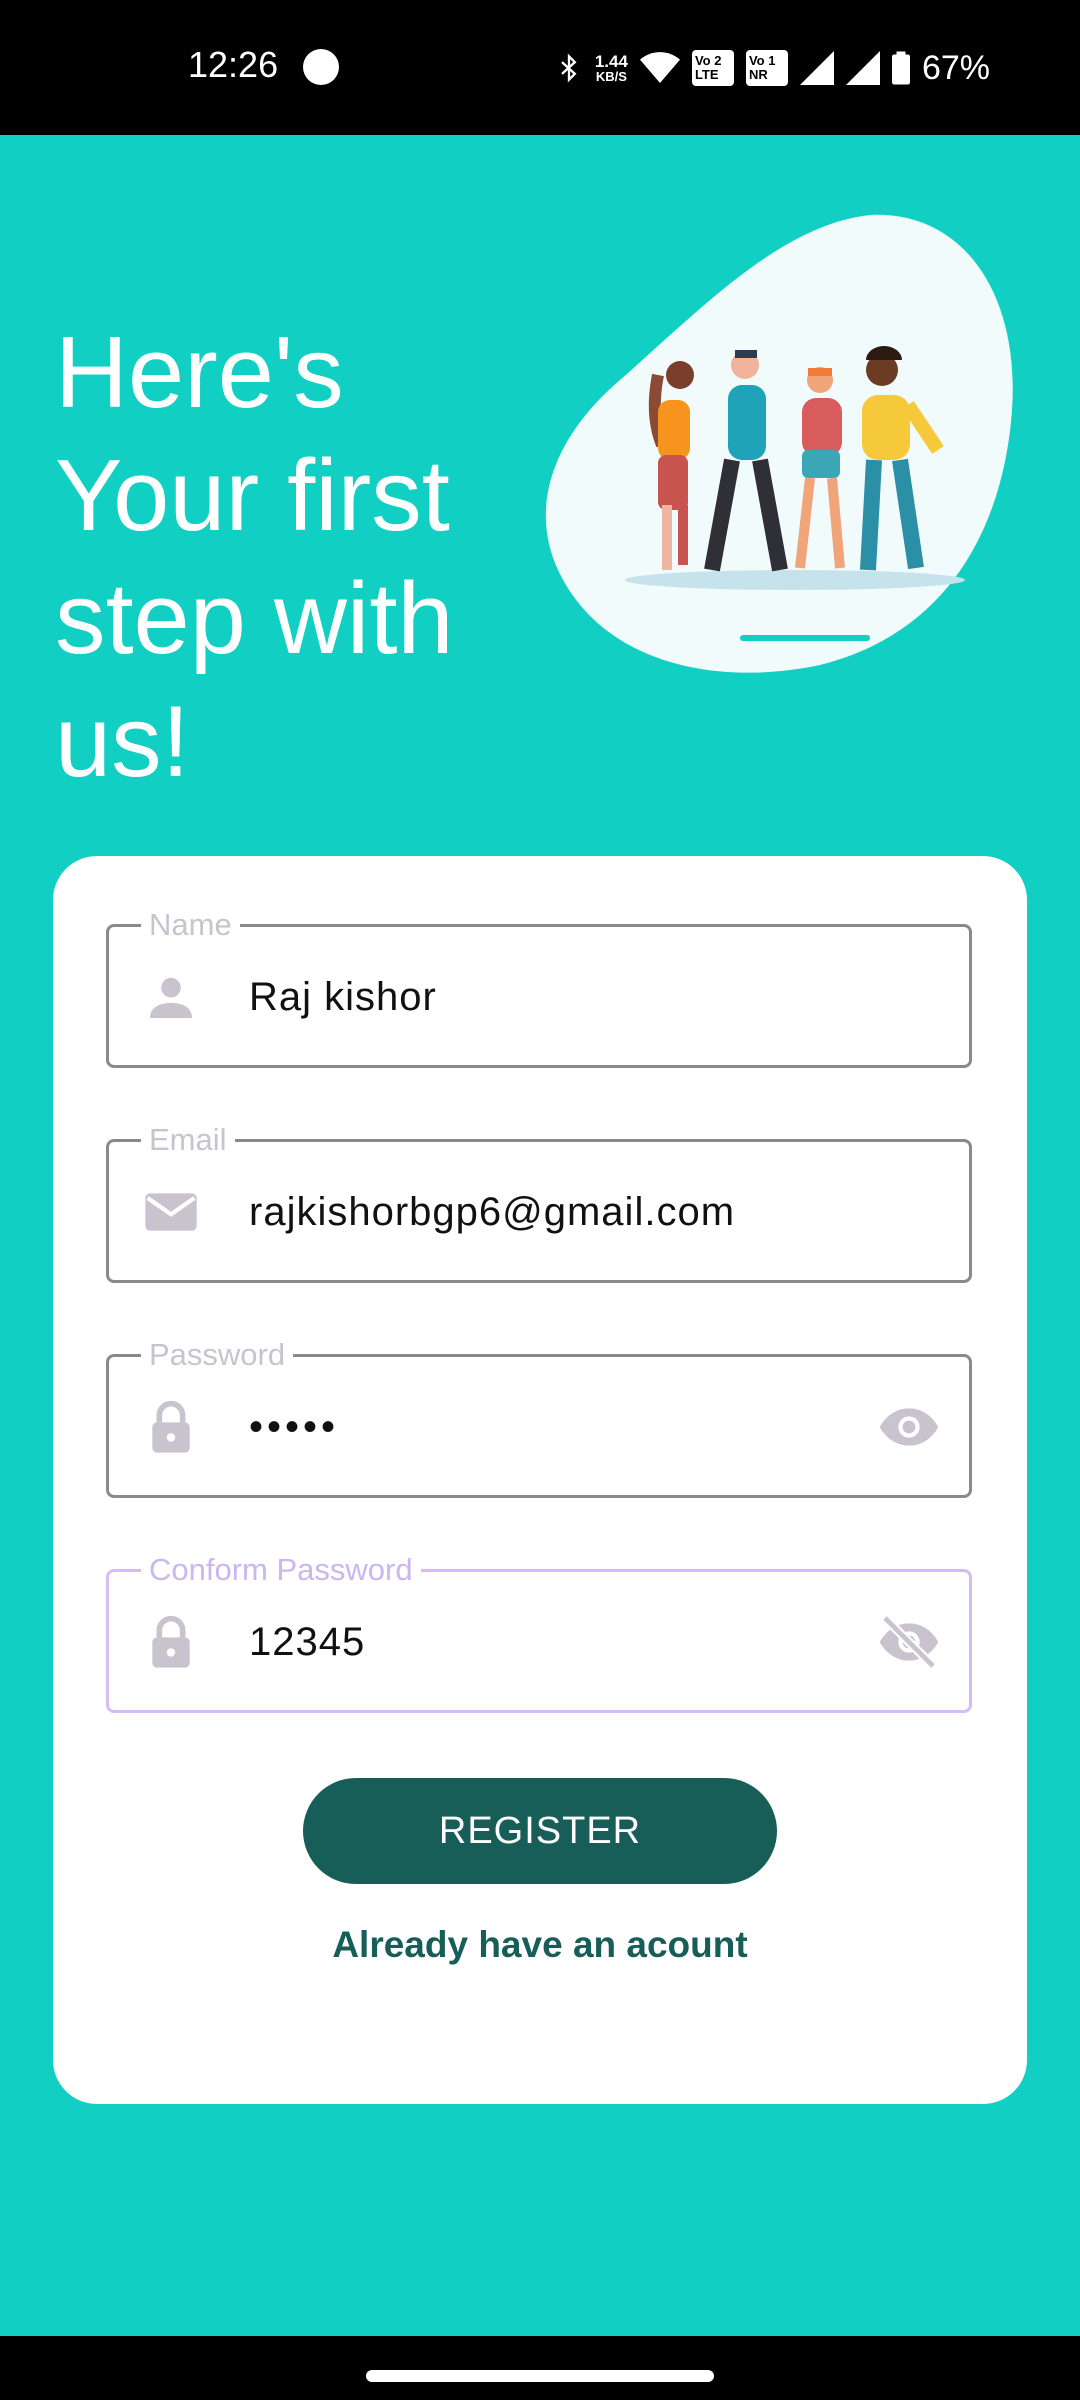 This screenshot has height=2400, width=1080. What do you see at coordinates (900, 68) in the screenshot?
I see `battery-icon` at bounding box center [900, 68].